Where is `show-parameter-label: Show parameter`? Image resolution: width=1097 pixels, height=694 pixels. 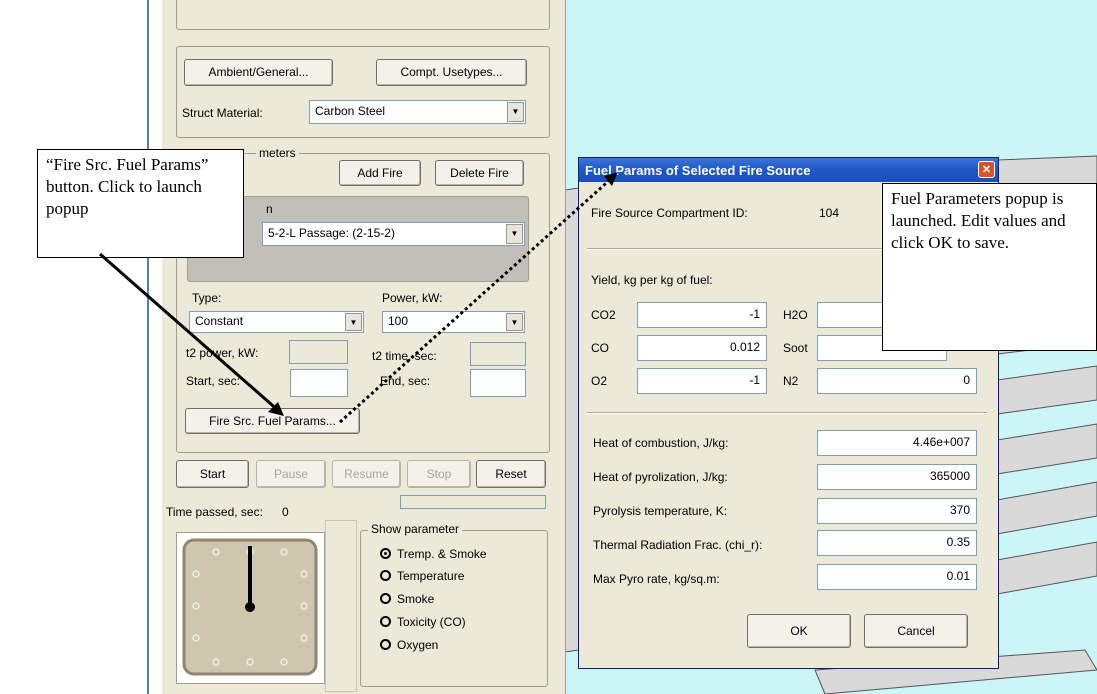
show-parameter-label: Show parameter is located at coordinates (415, 529).